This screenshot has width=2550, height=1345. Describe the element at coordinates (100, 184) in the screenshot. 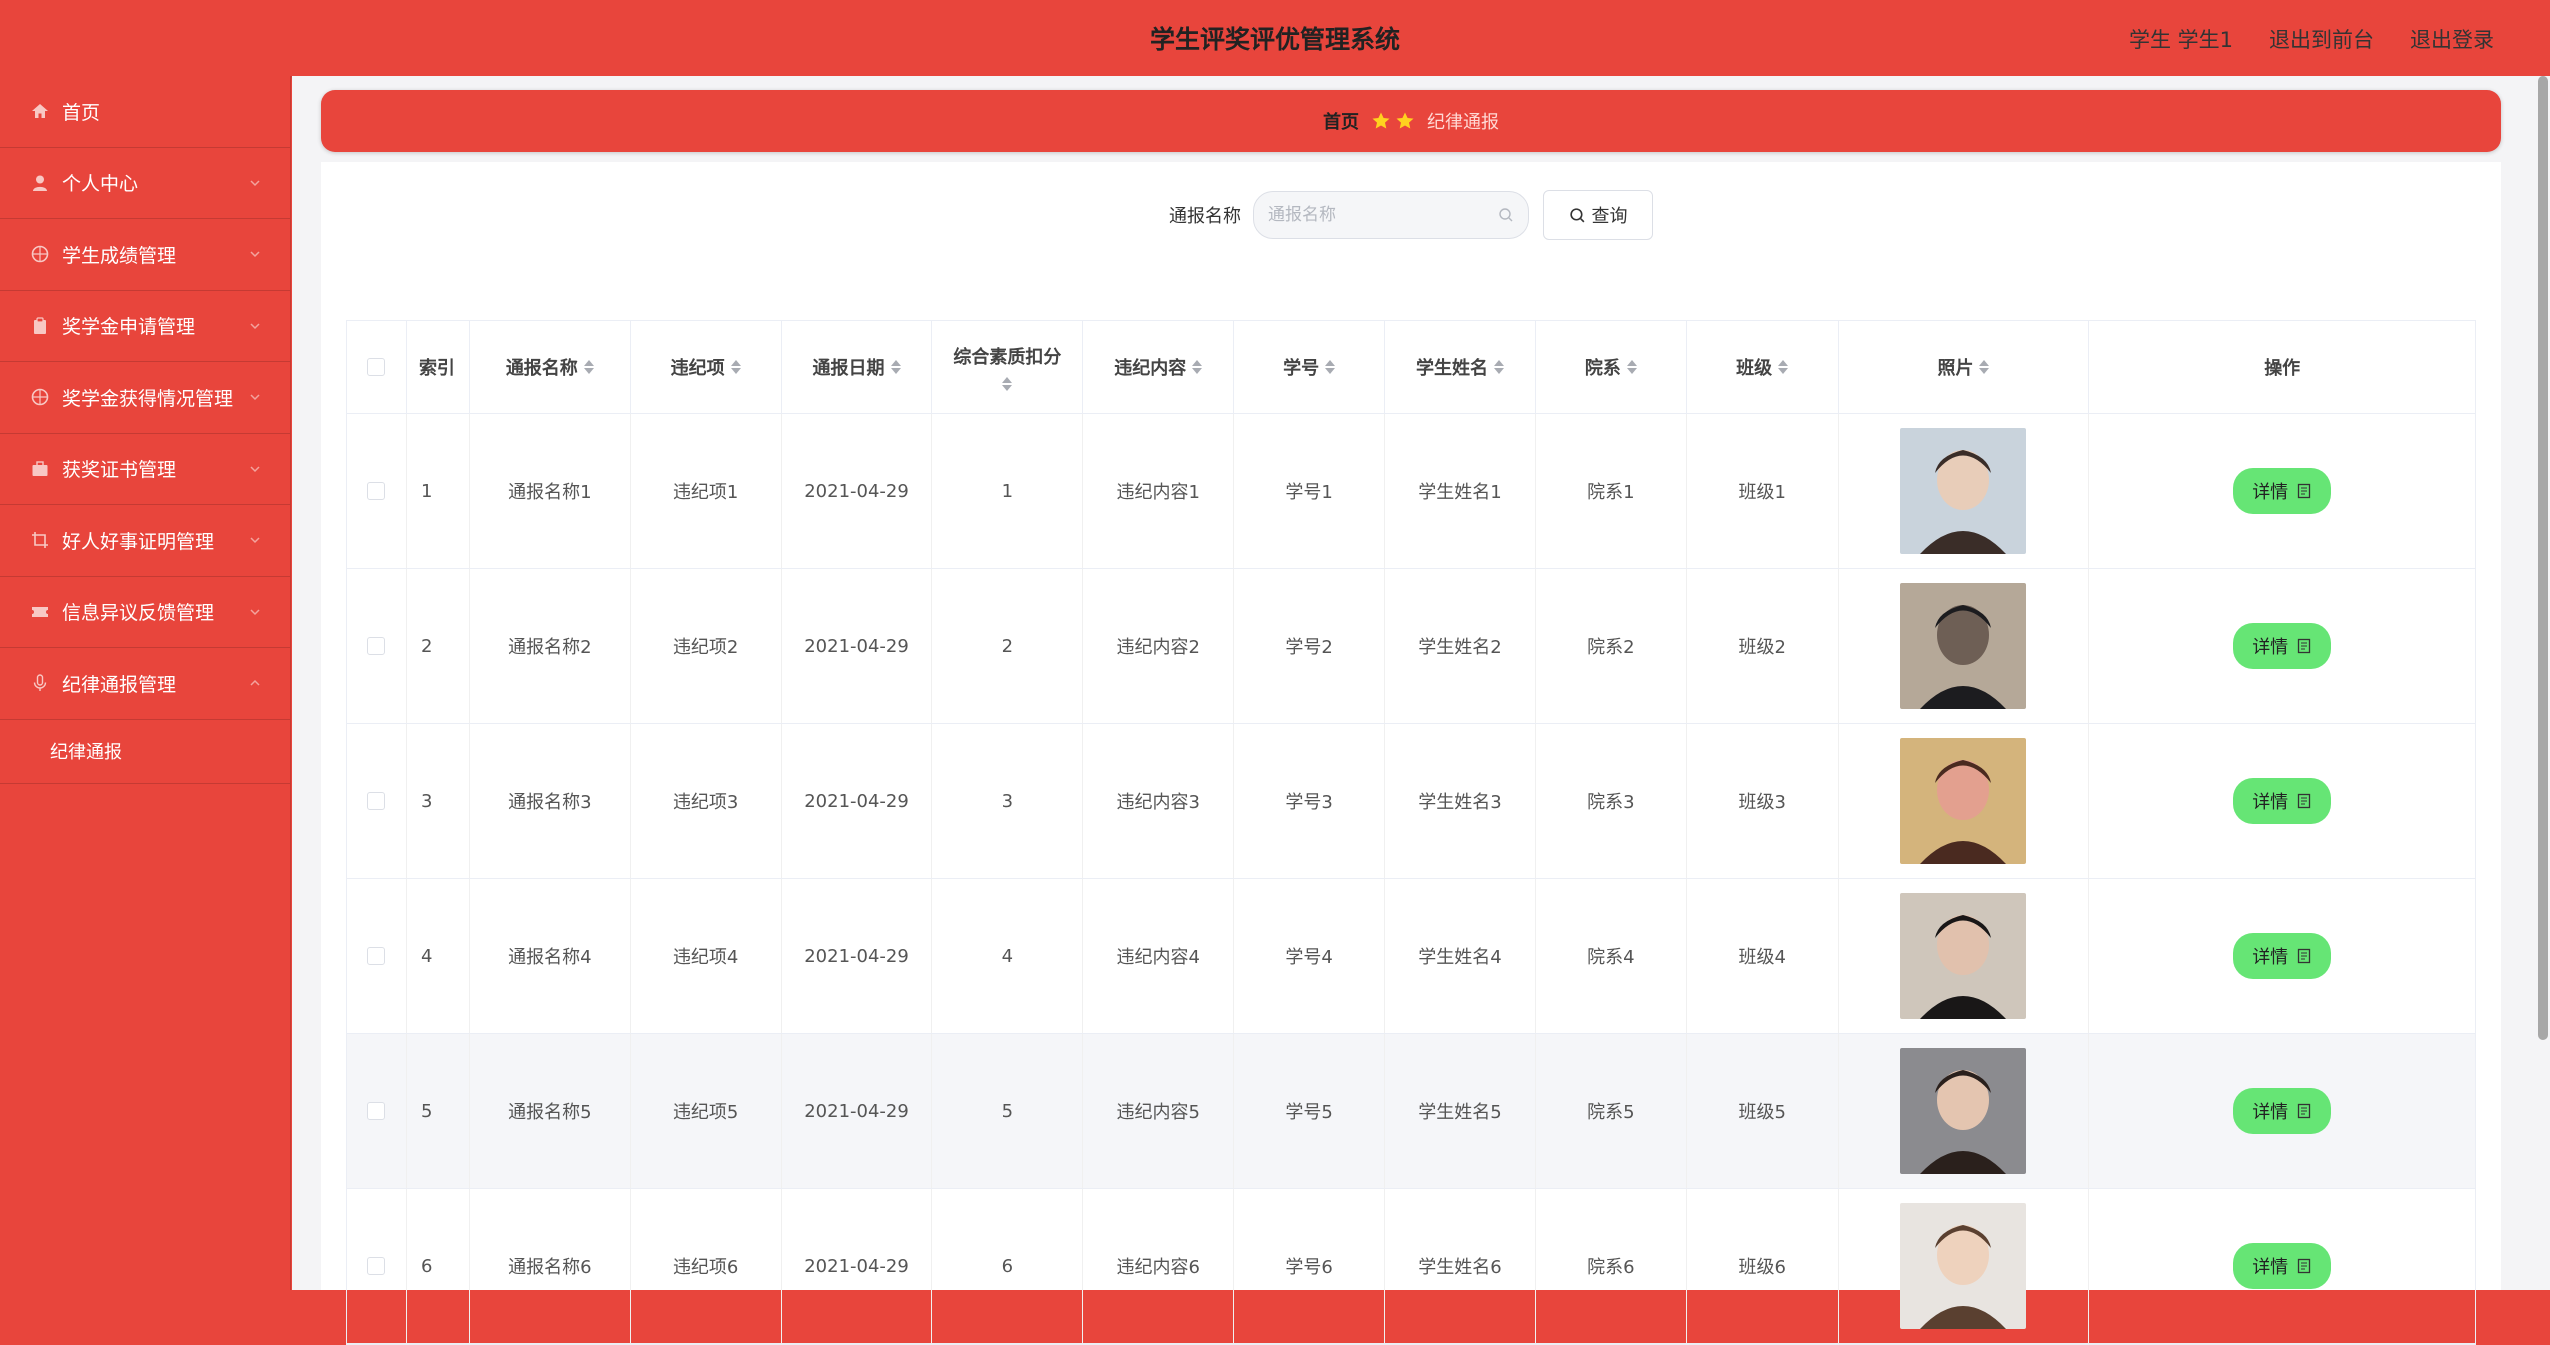

I see `sidebar-item-label: 个人中心` at that location.